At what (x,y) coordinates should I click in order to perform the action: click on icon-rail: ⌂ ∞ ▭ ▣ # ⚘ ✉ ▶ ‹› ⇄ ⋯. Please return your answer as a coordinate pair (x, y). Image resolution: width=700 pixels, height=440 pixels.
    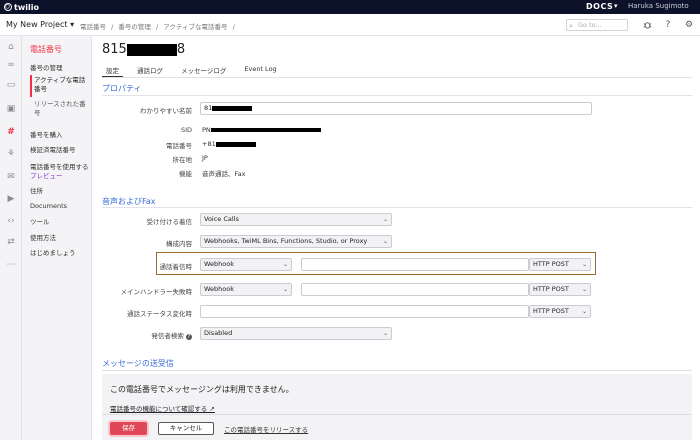
    Looking at the image, I should click on (11, 238).